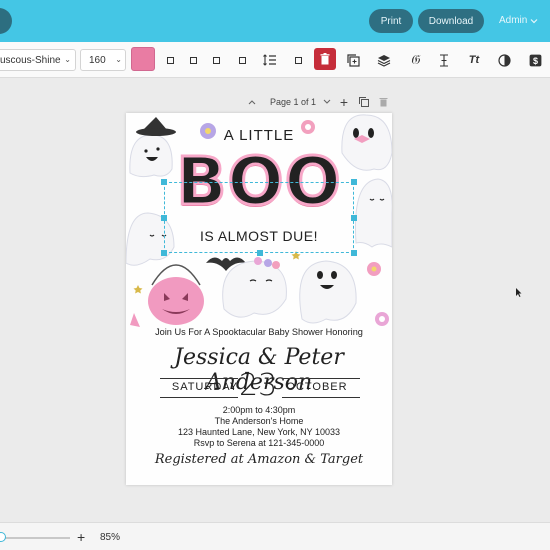 The image size is (550, 550). Describe the element at coordinates (30, 60) in the screenshot. I see `font-family-value: uscous-Shine` at that location.